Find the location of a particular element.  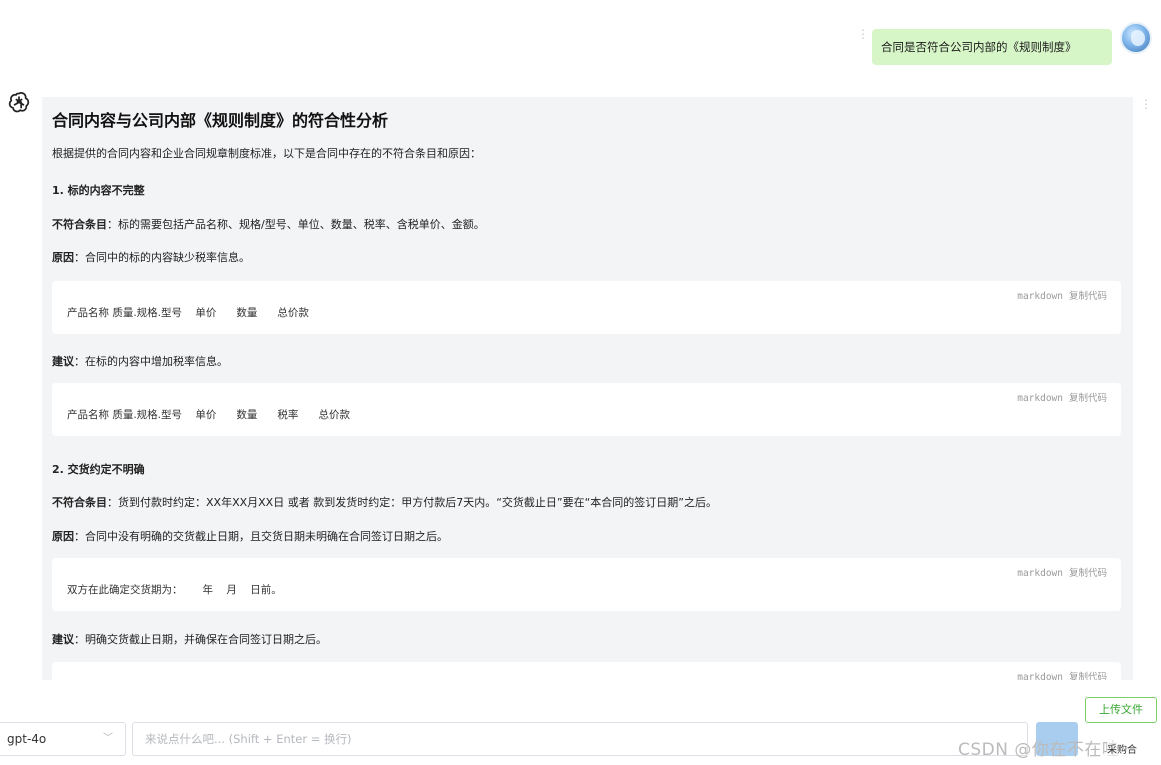

suggestion-item: 建议：明确交货截止日期，并确保在合同签订日期之后。 is located at coordinates (189, 639).